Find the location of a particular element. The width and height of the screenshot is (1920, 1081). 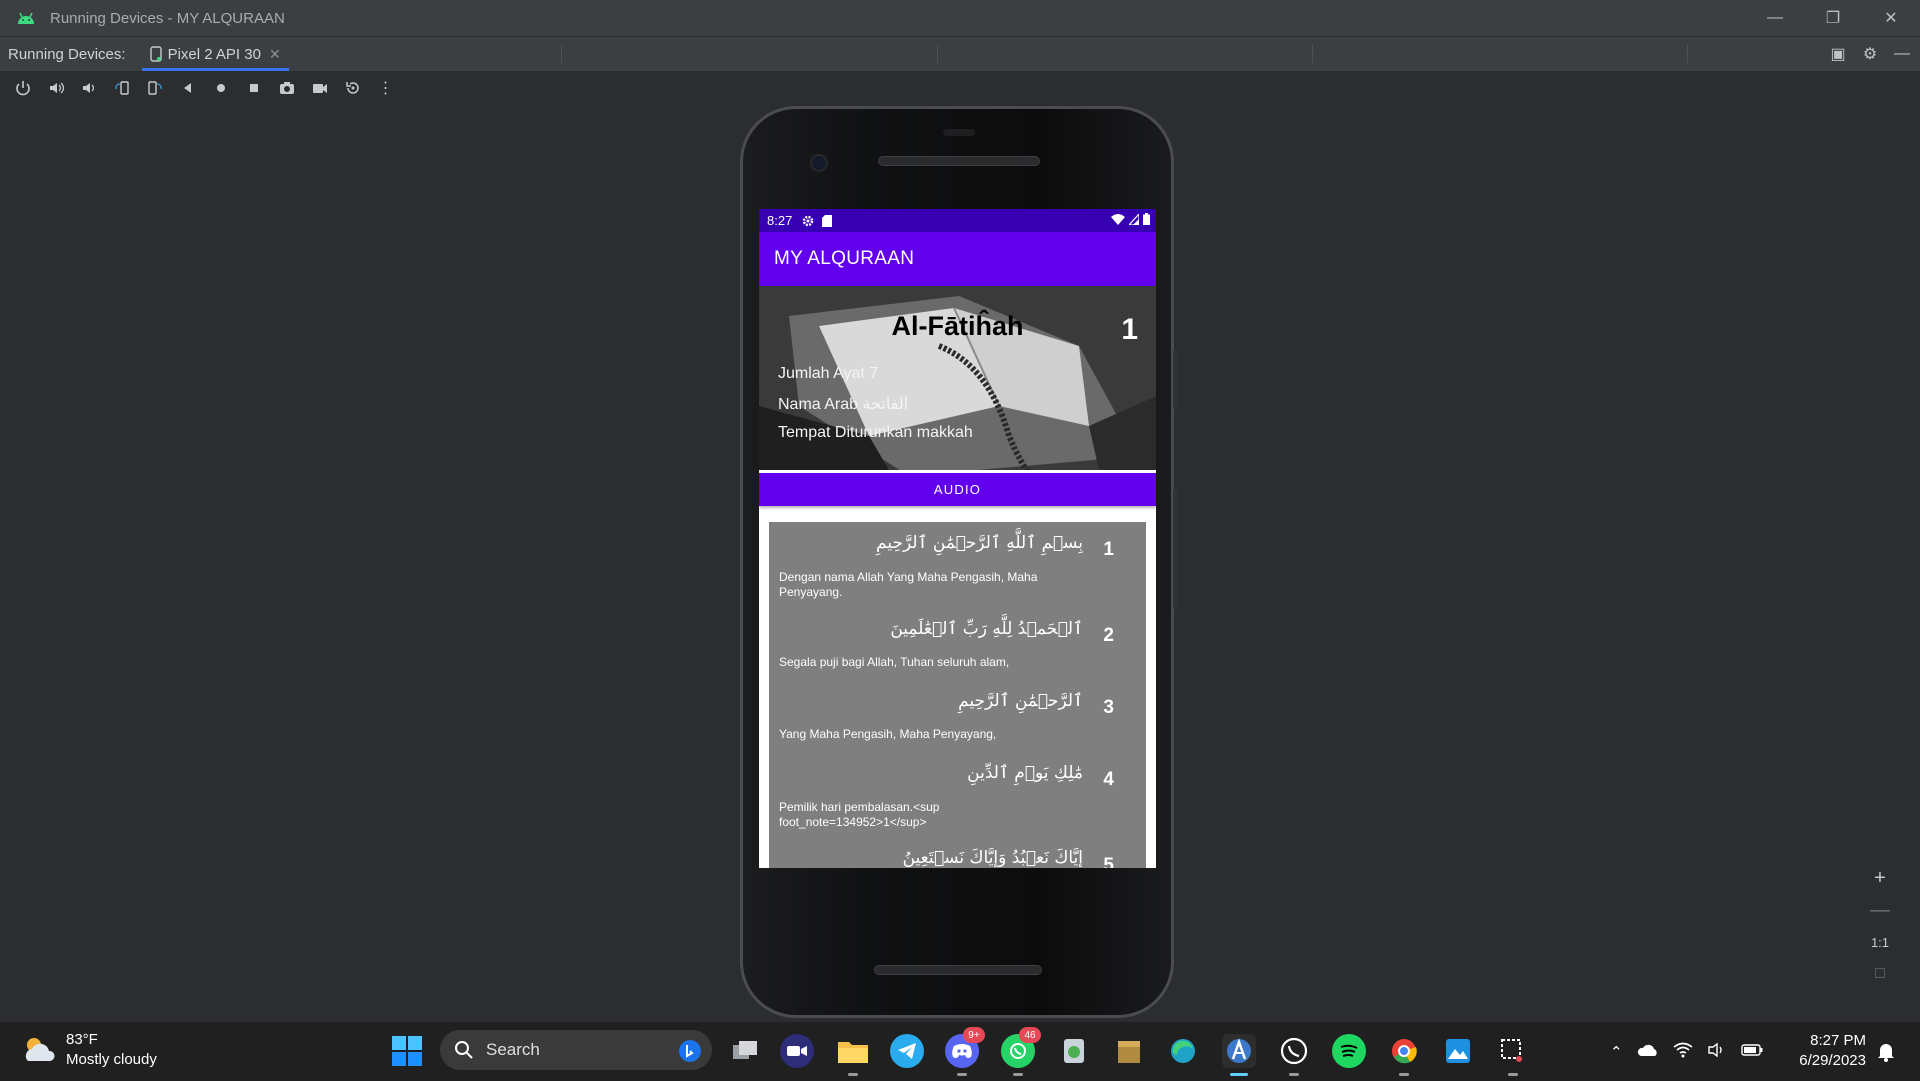

top-speaker-grille is located at coordinates (959, 161).